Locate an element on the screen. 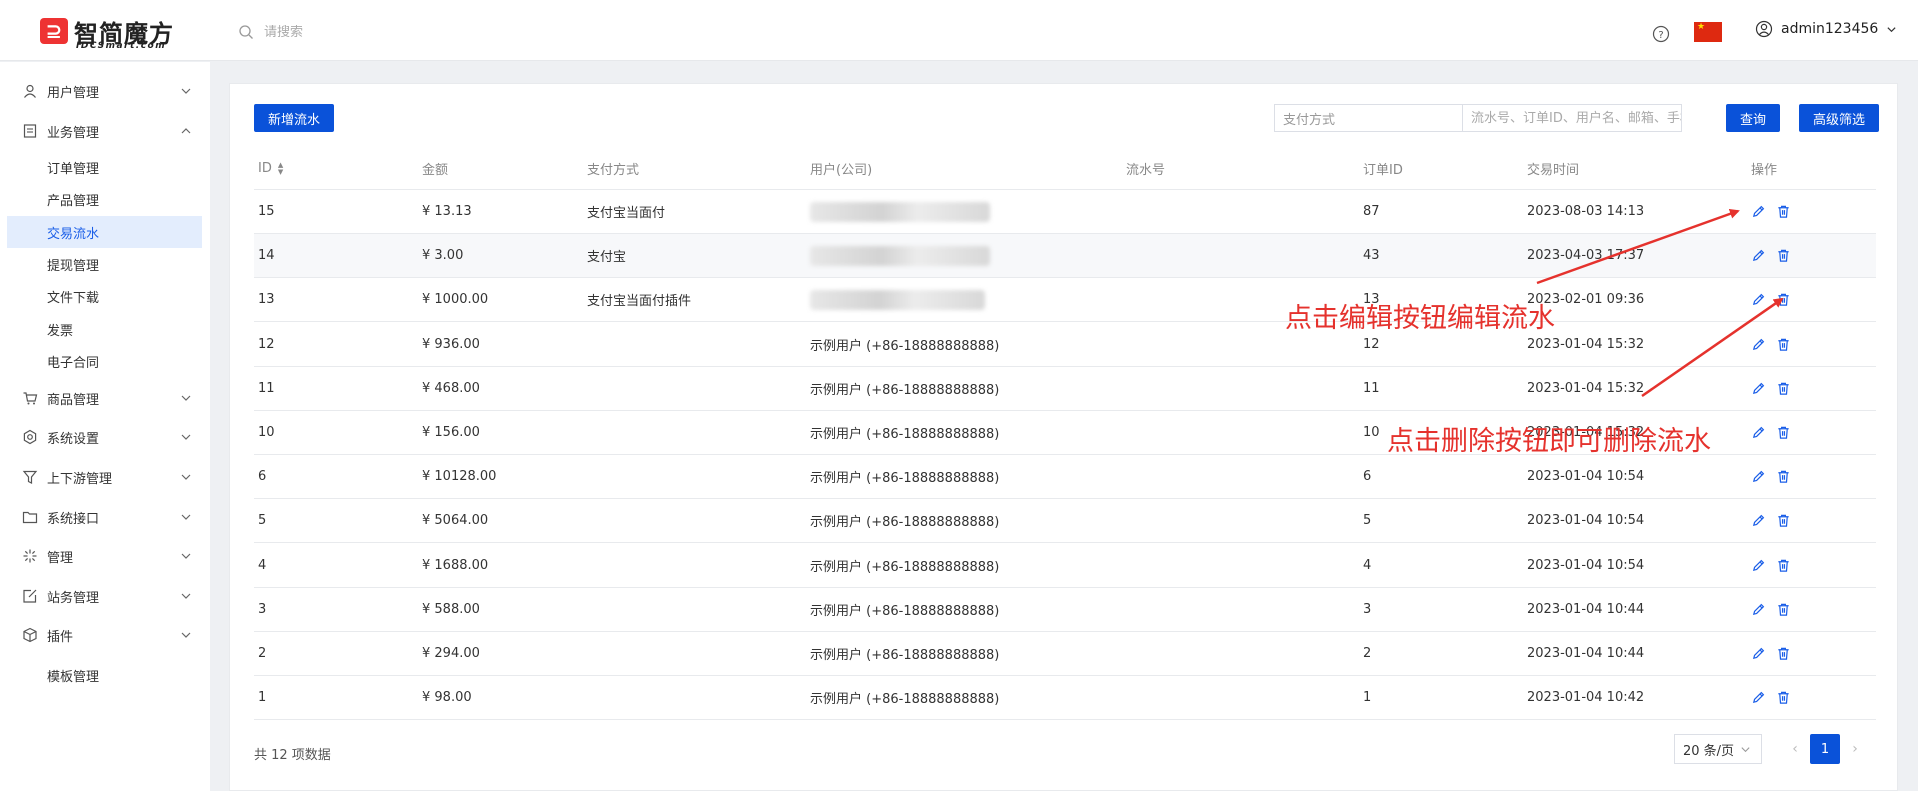  sidebar-sub-contracts: 电子合同 is located at coordinates (104, 361).